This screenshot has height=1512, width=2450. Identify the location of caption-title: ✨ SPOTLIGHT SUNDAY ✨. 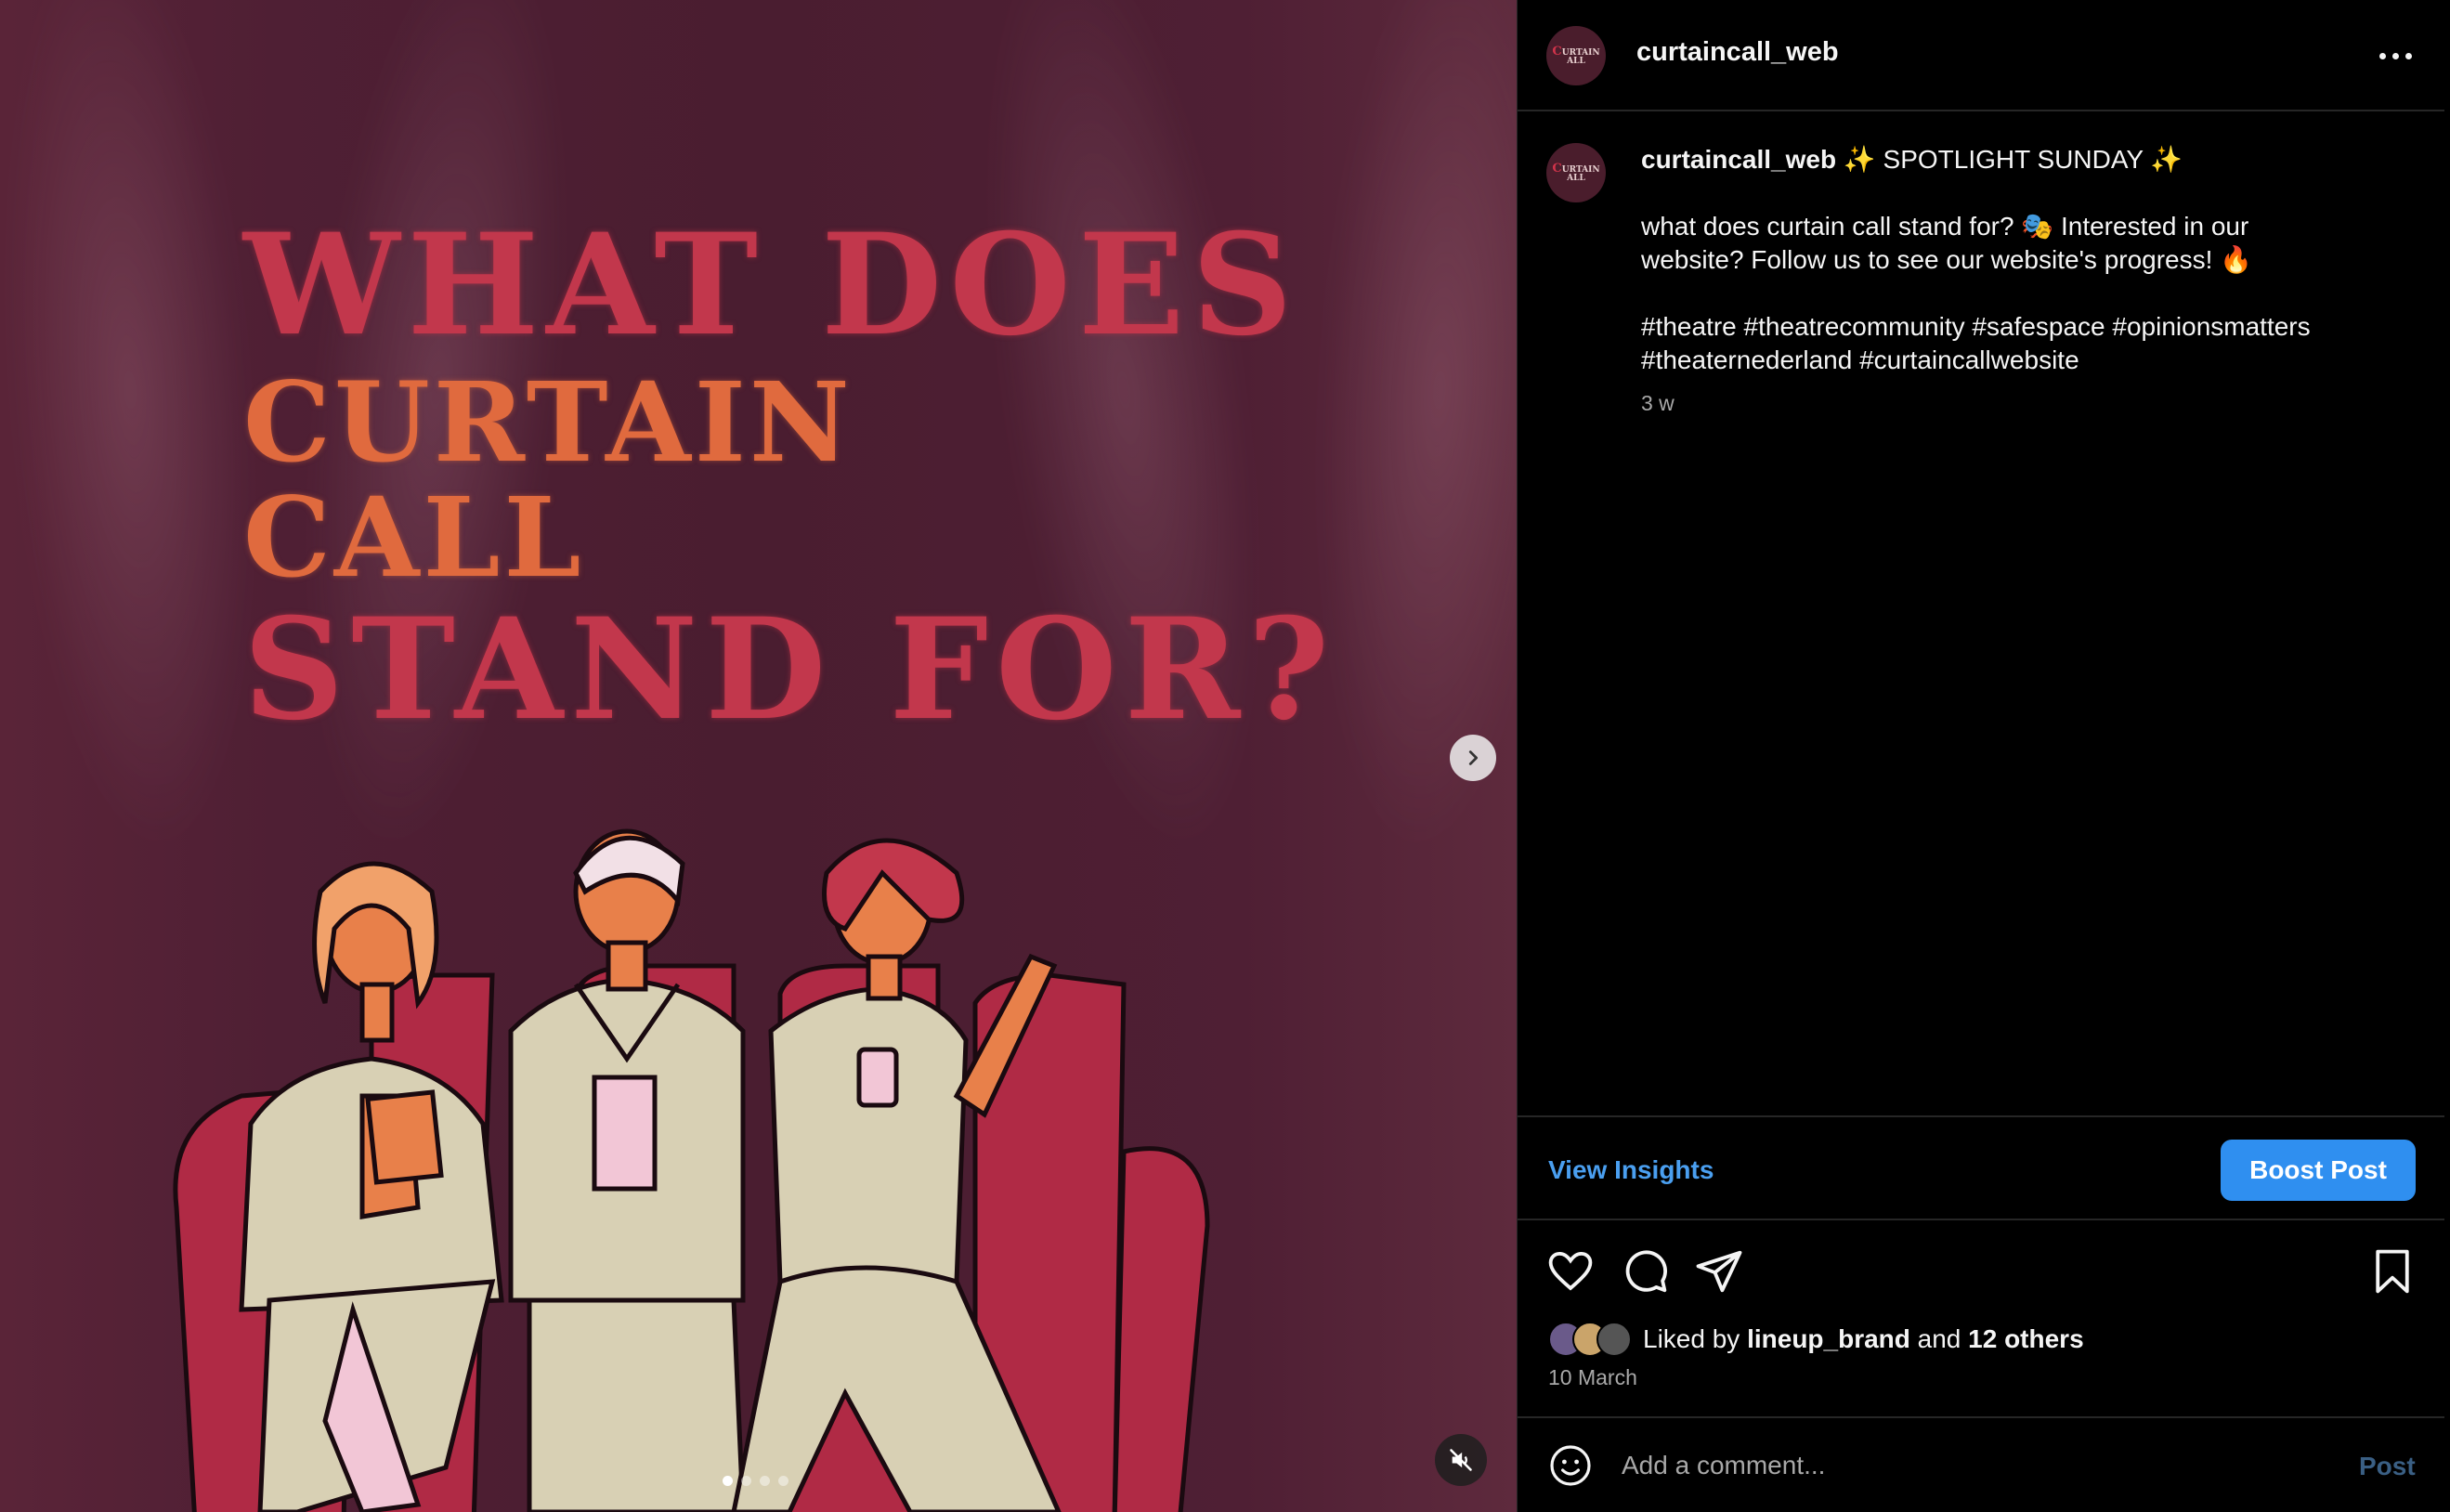
(2013, 159).